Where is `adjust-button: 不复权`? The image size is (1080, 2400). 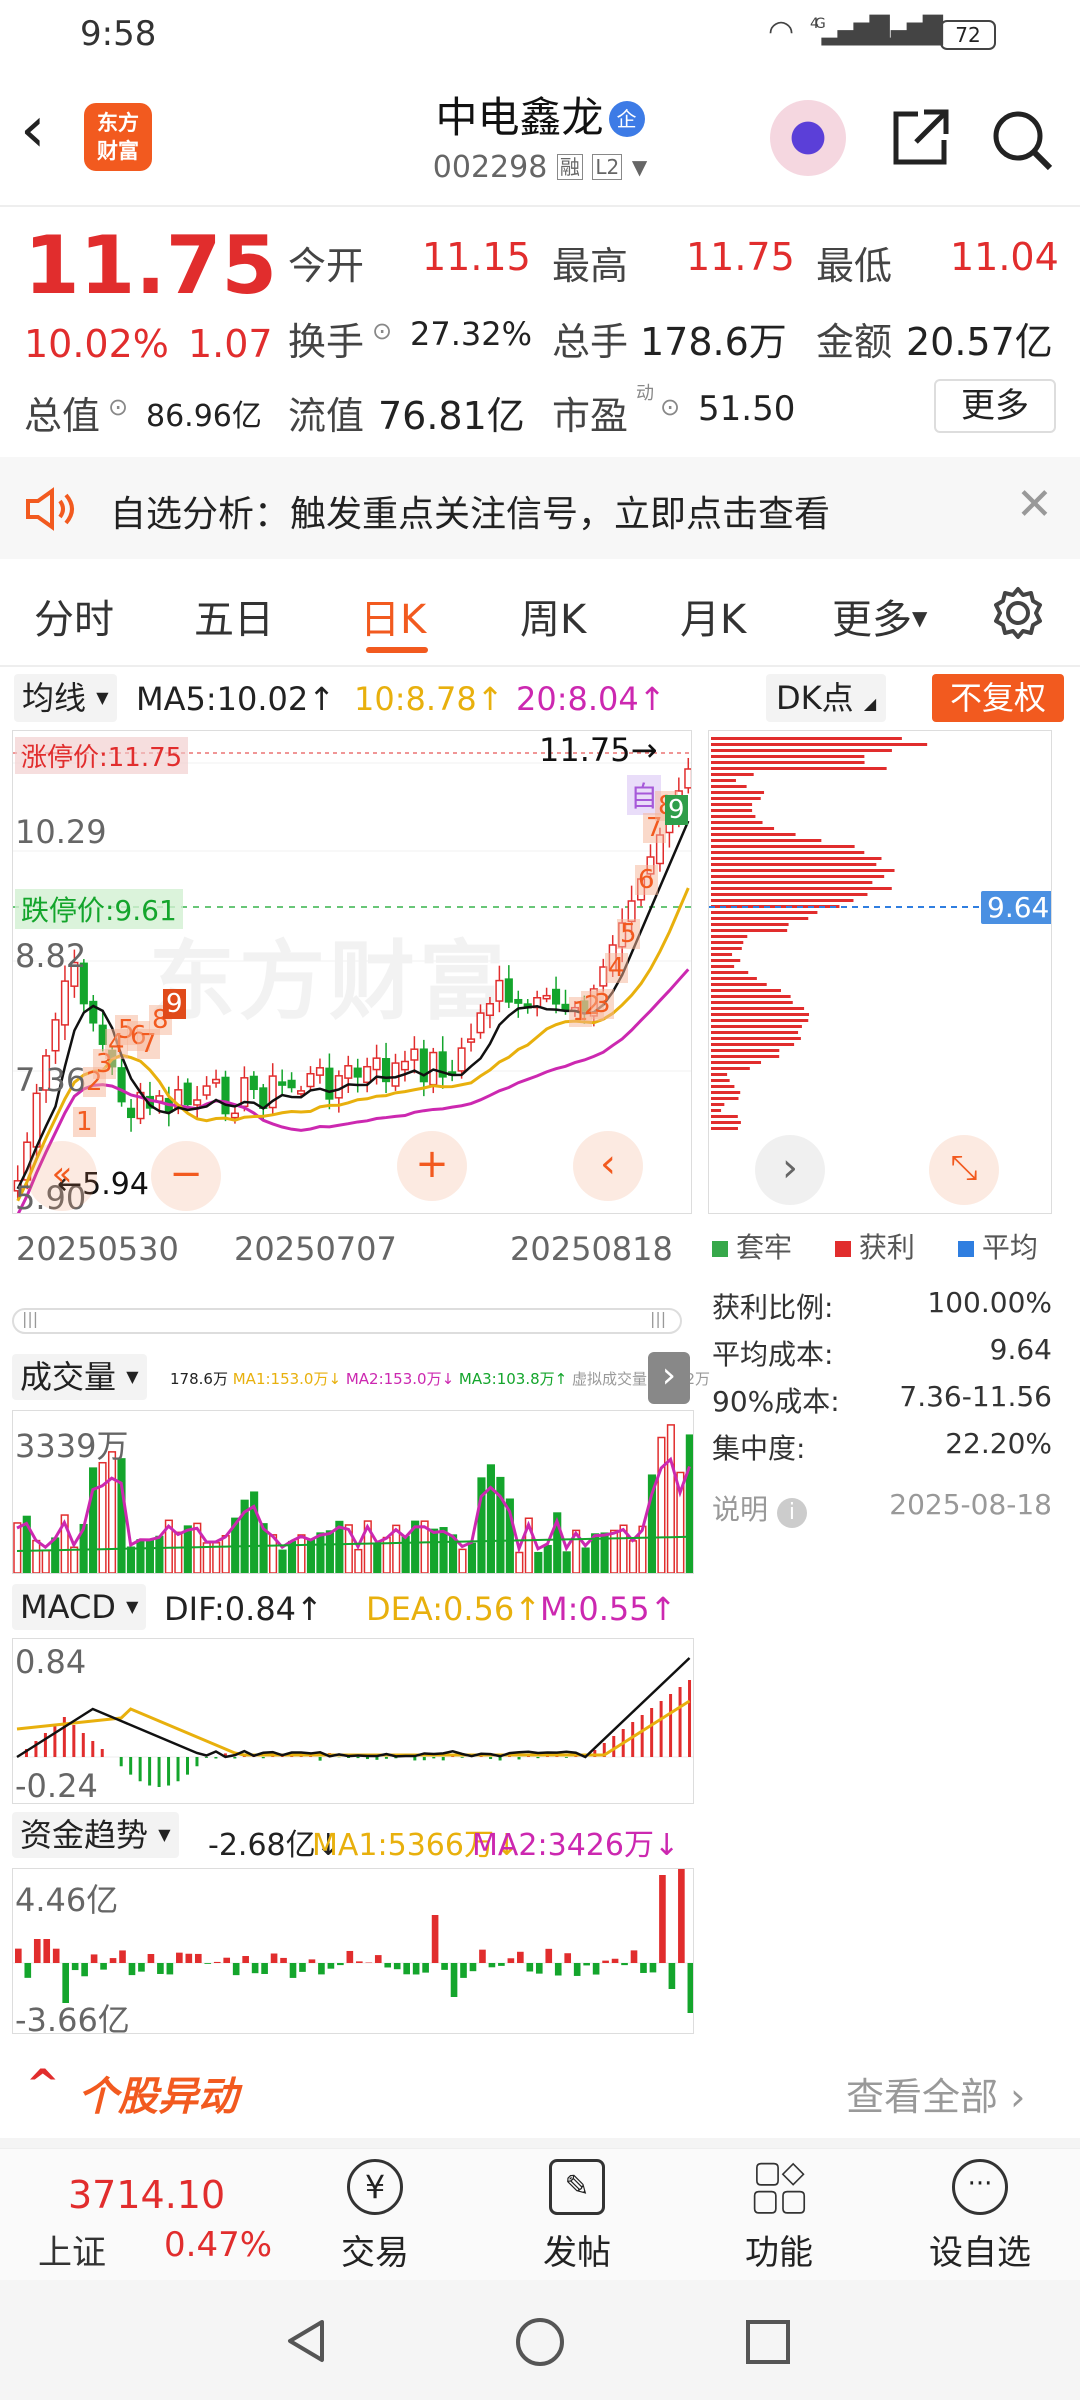
adjust-button: 不复权 is located at coordinates (998, 698).